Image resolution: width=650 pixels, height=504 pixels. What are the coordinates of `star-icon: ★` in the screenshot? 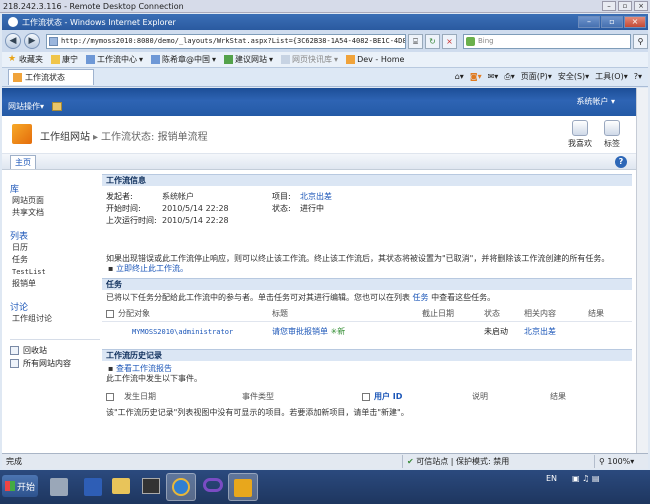 It's located at (12, 59).